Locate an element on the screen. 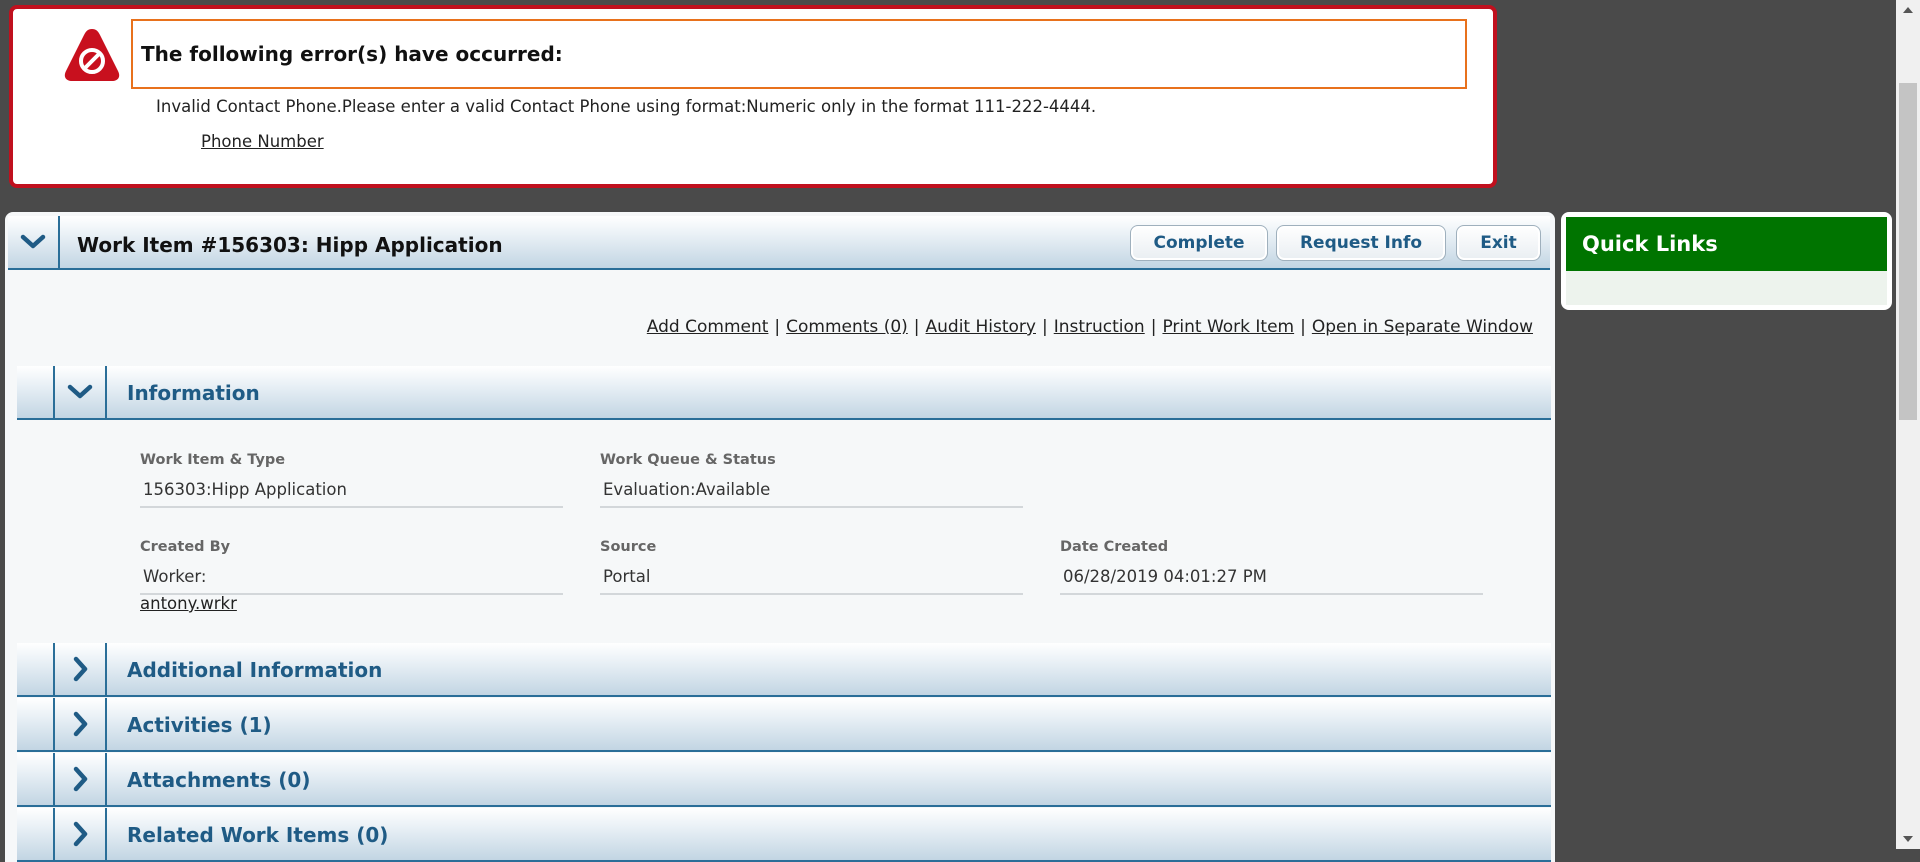 This screenshot has width=1920, height=862. error-heading: The following error(s) have occurred: is located at coordinates (799, 54).